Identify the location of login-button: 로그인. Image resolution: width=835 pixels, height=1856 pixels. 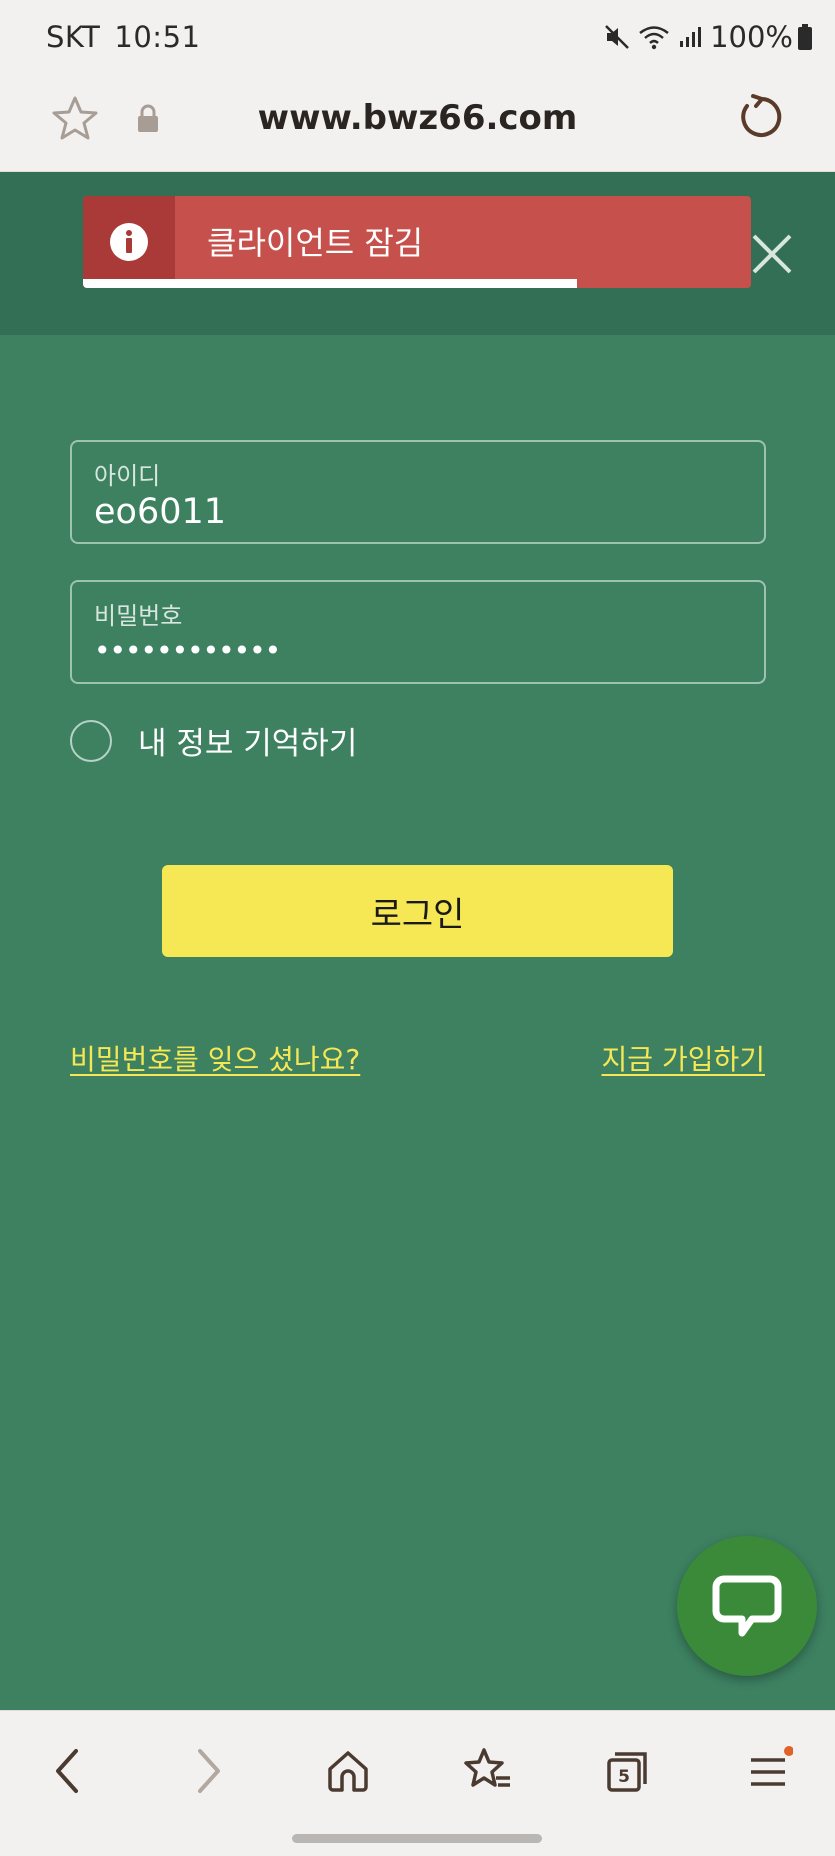
(417, 911).